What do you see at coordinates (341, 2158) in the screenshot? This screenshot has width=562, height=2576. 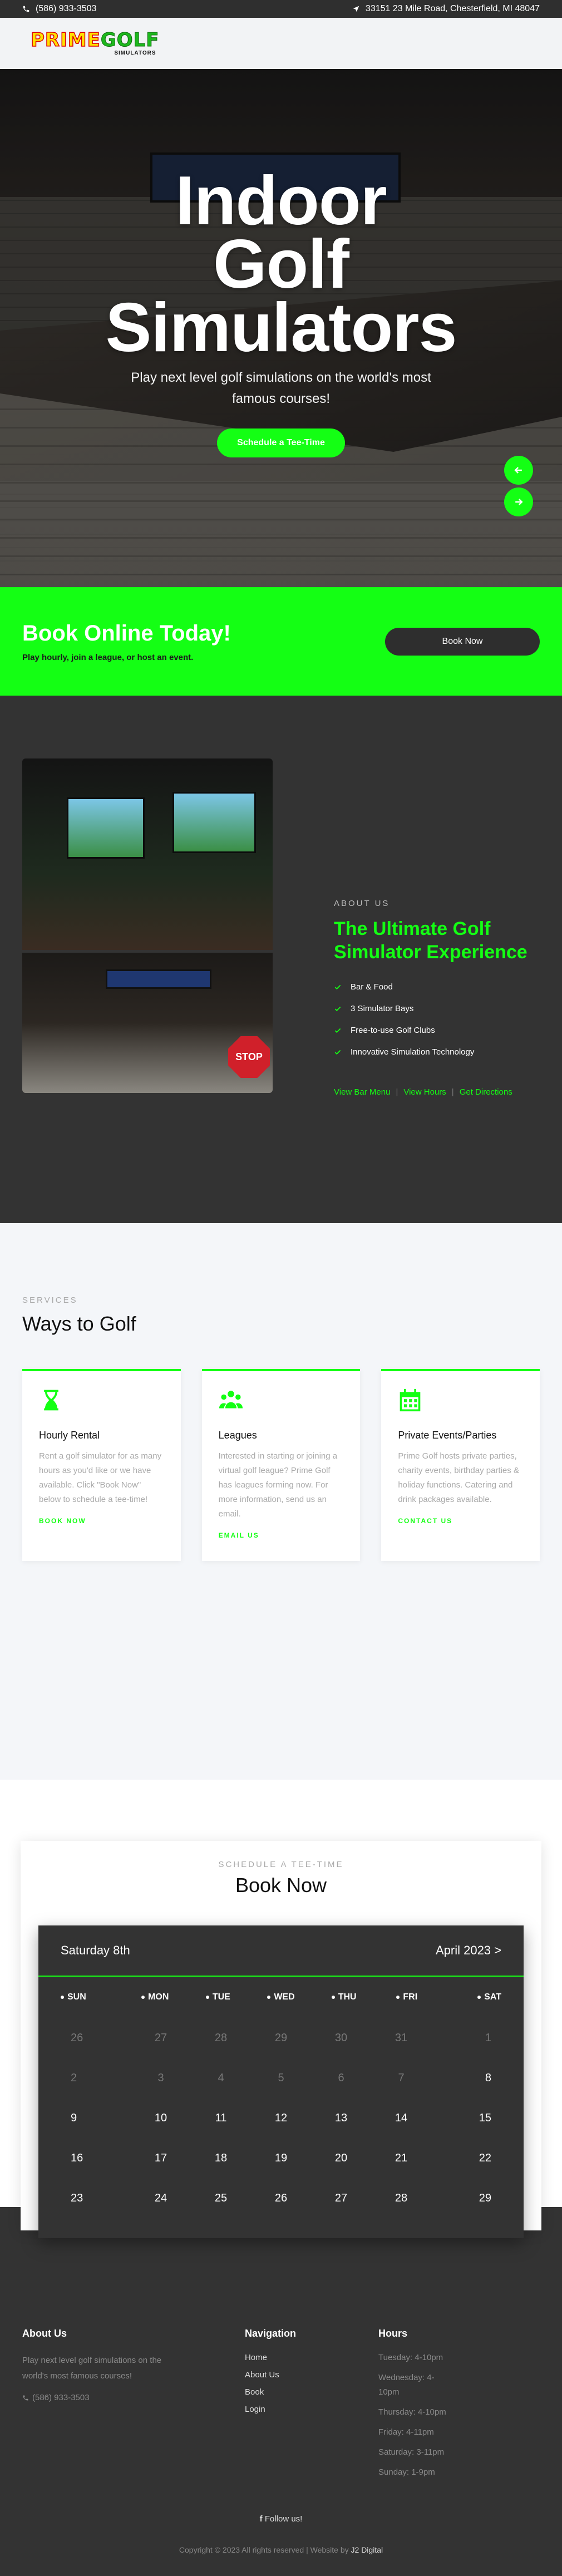 I see `calendar-day: 20` at bounding box center [341, 2158].